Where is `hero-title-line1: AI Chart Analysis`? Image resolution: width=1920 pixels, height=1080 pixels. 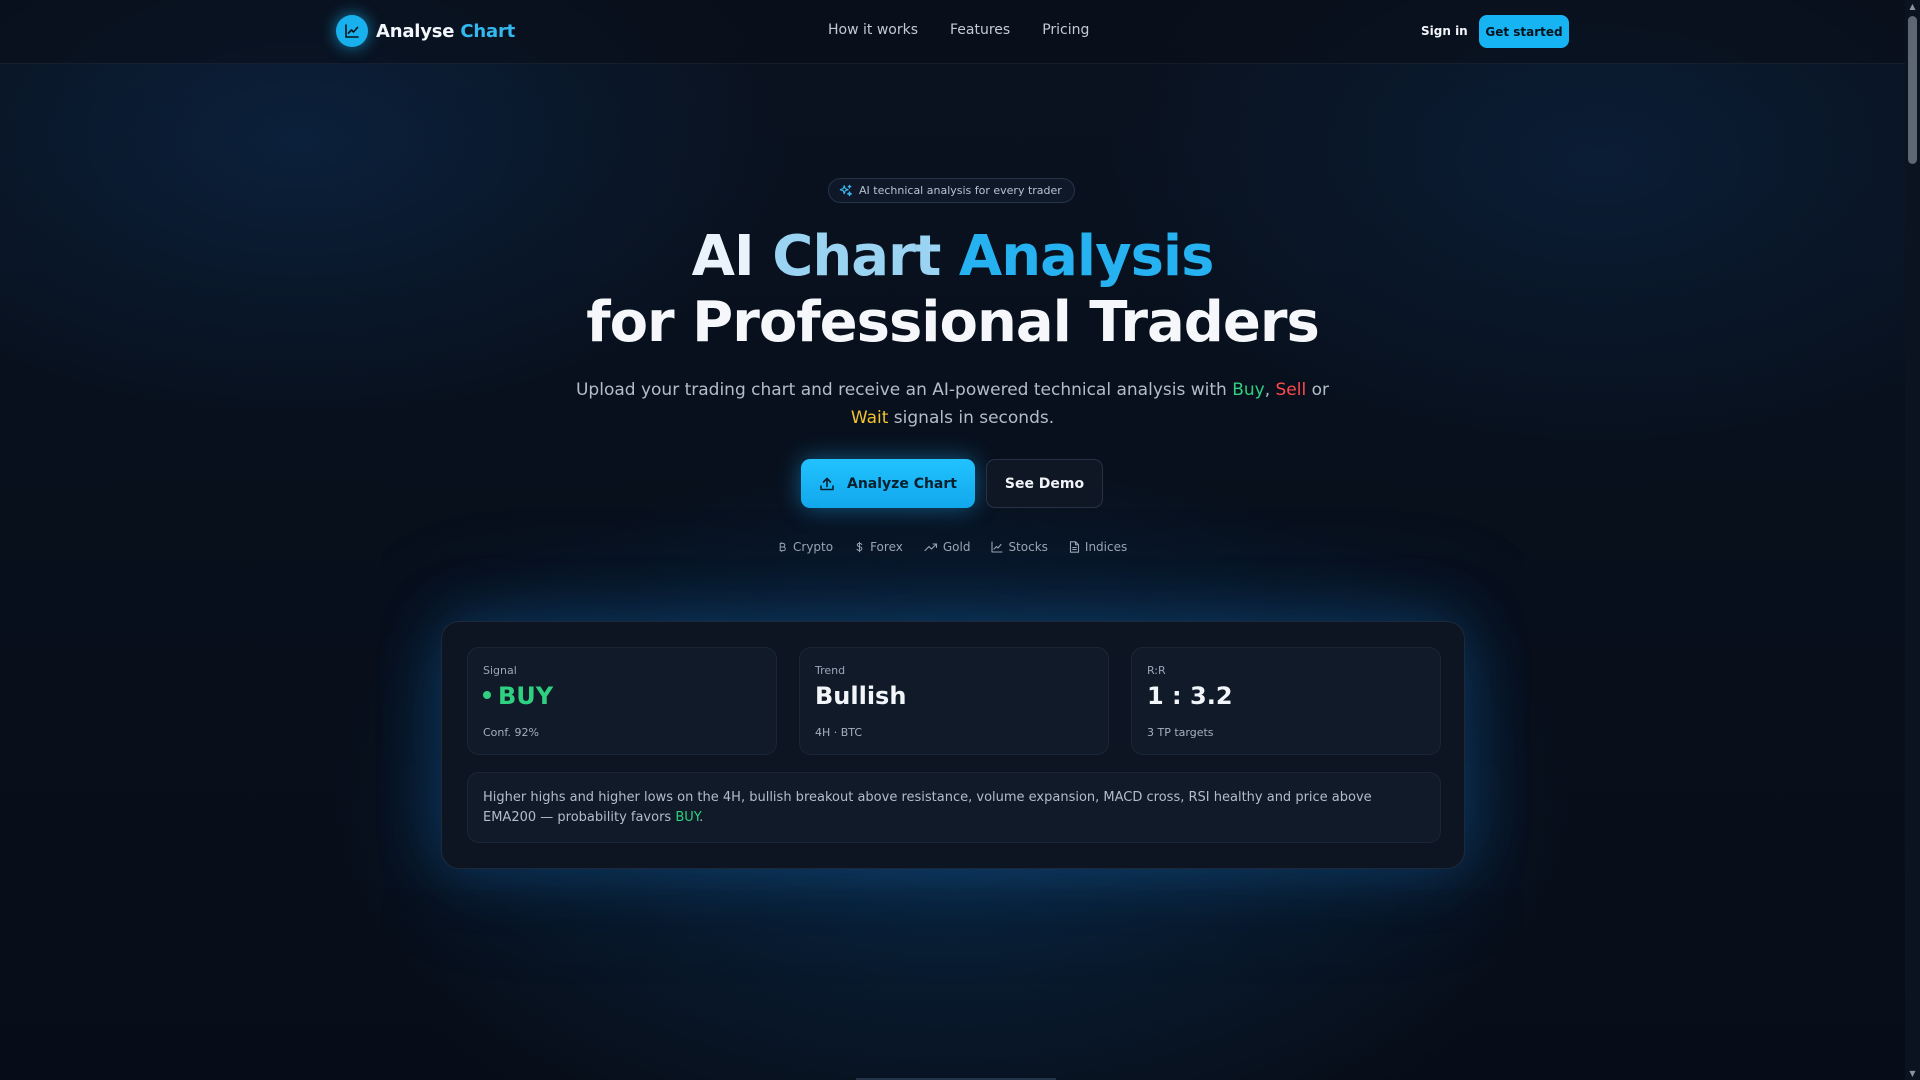
hero-title-line1: AI Chart Analysis is located at coordinates (953, 256).